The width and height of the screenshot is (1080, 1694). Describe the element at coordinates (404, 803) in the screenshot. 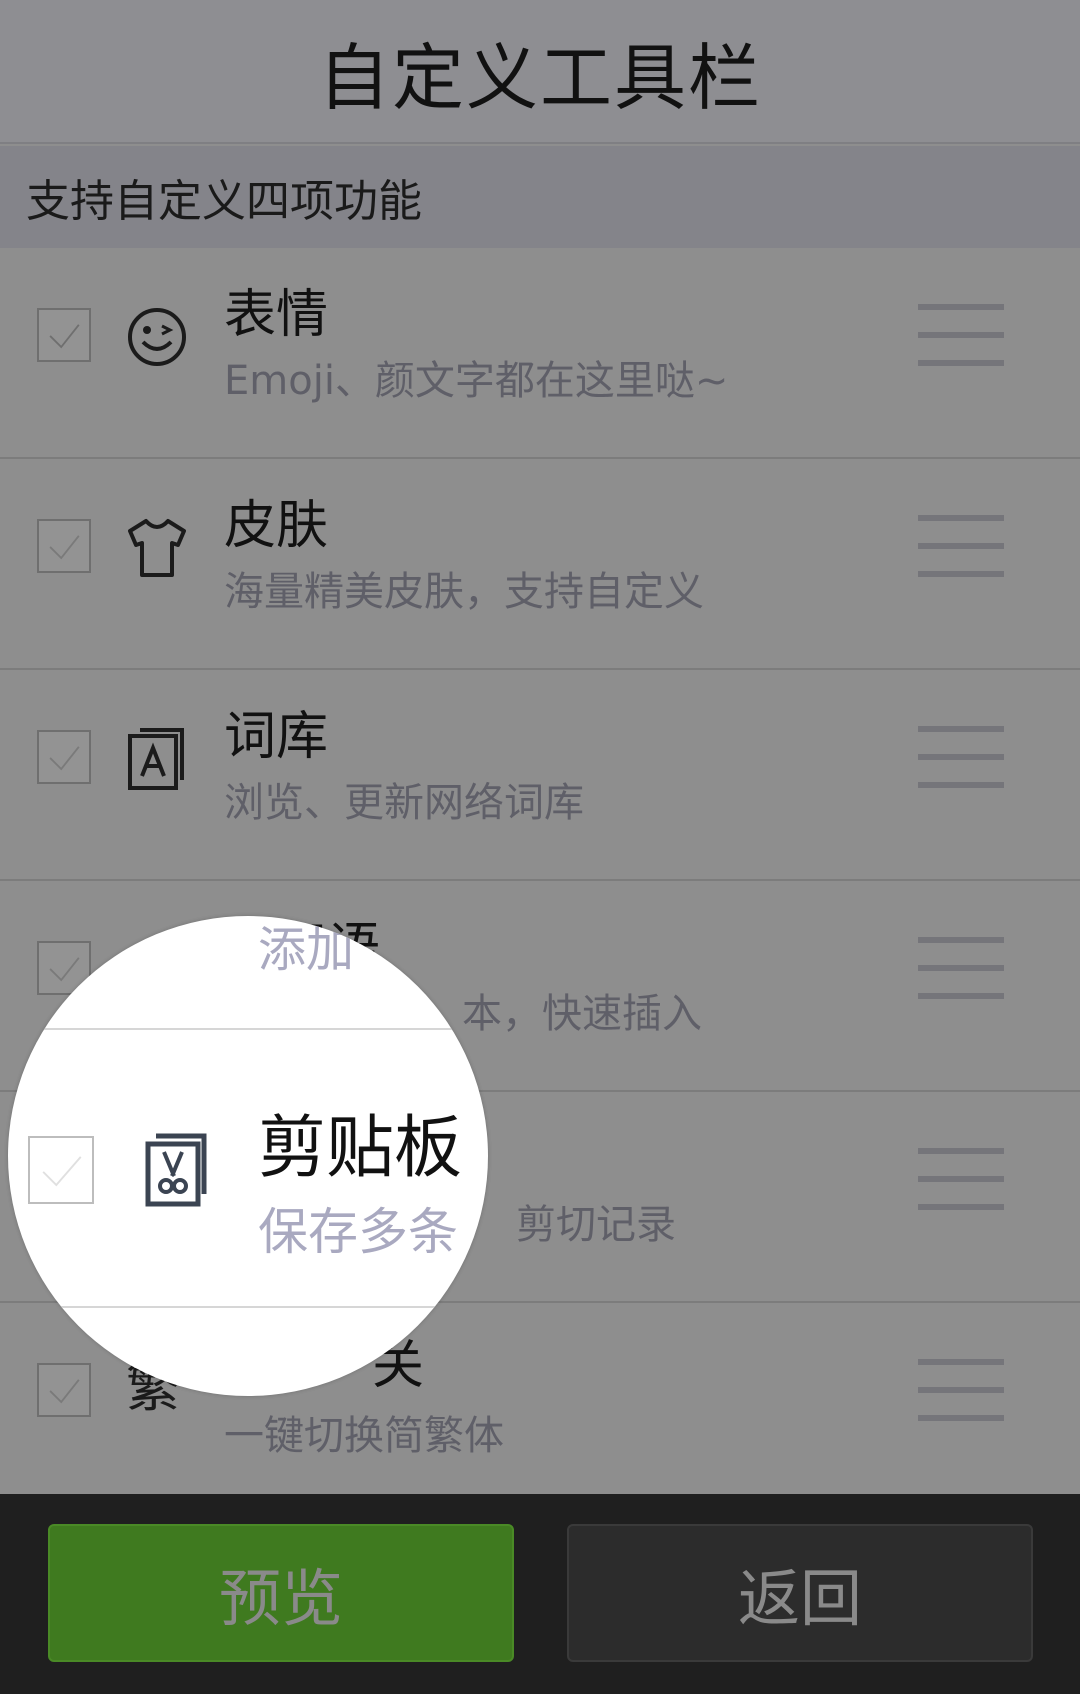

I see `item-description: 浏览、更新网络词库` at that location.